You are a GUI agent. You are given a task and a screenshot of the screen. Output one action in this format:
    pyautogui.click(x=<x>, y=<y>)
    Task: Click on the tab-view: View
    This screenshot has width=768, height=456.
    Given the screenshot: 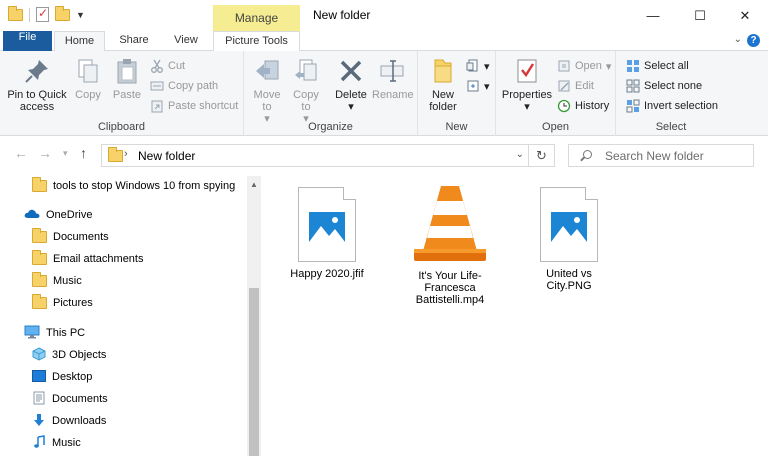 What is the action you would take?
    pyautogui.click(x=186, y=41)
    